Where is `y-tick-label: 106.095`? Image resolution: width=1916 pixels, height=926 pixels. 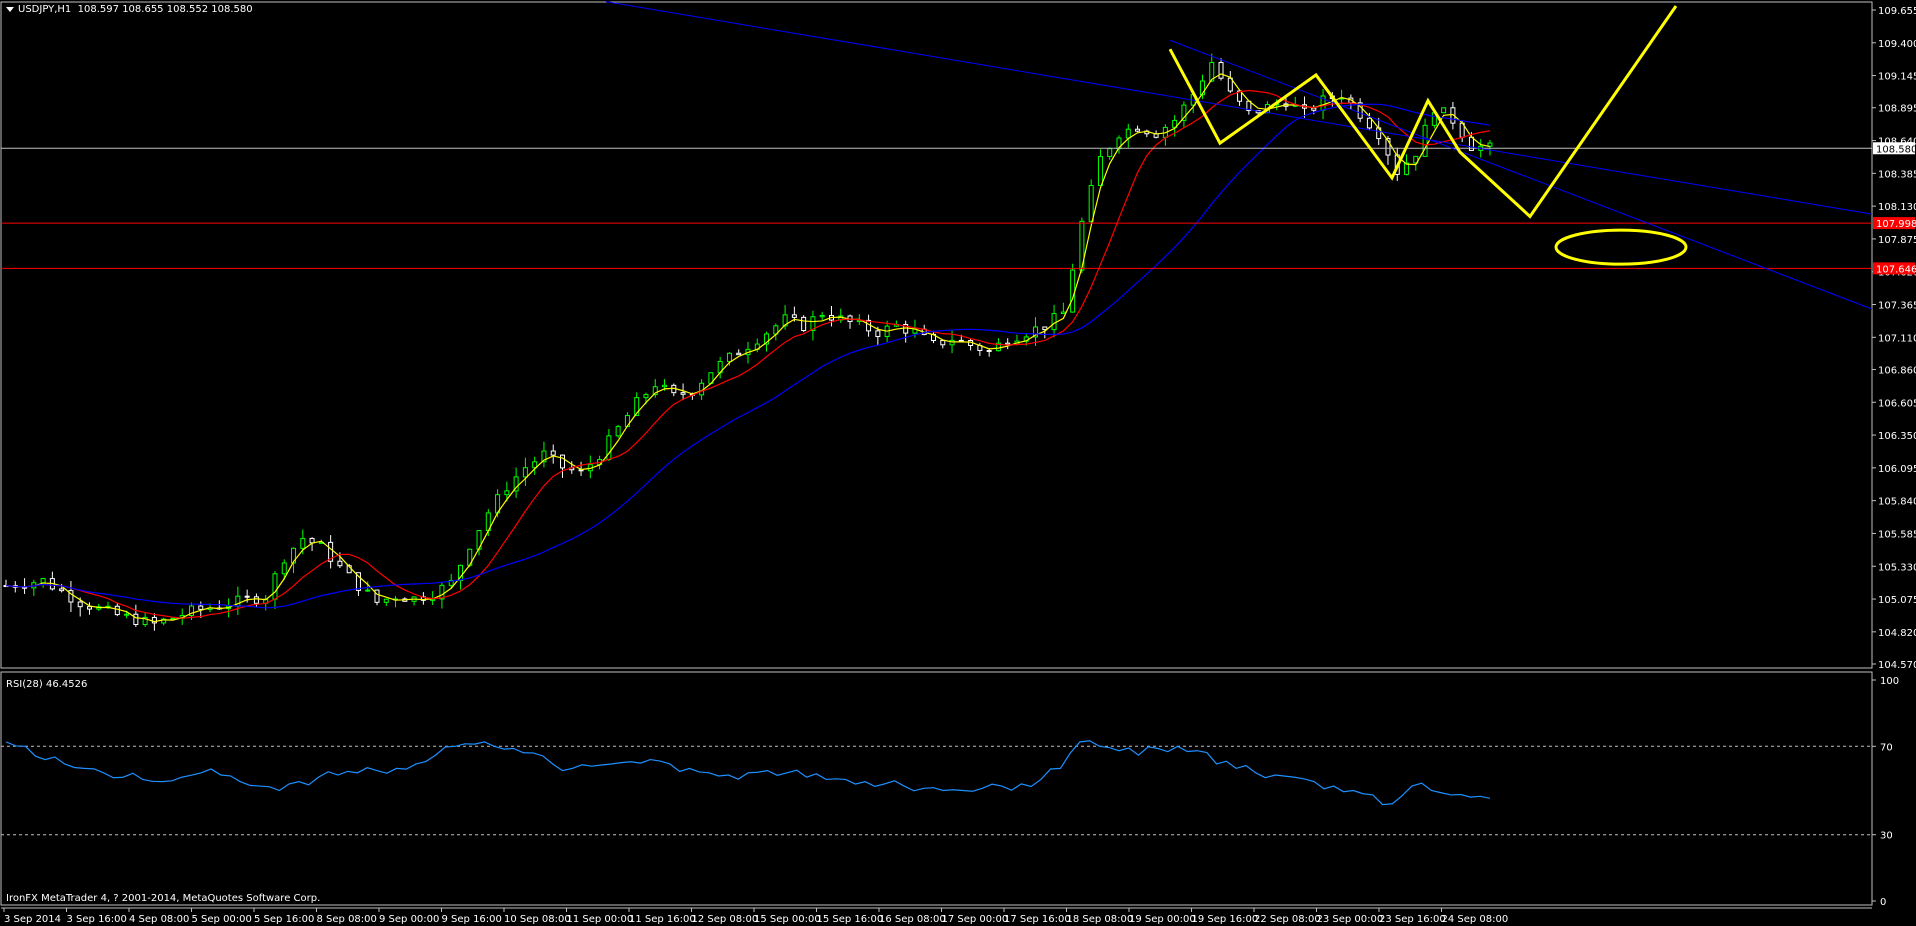 y-tick-label: 106.095 is located at coordinates (1897, 469).